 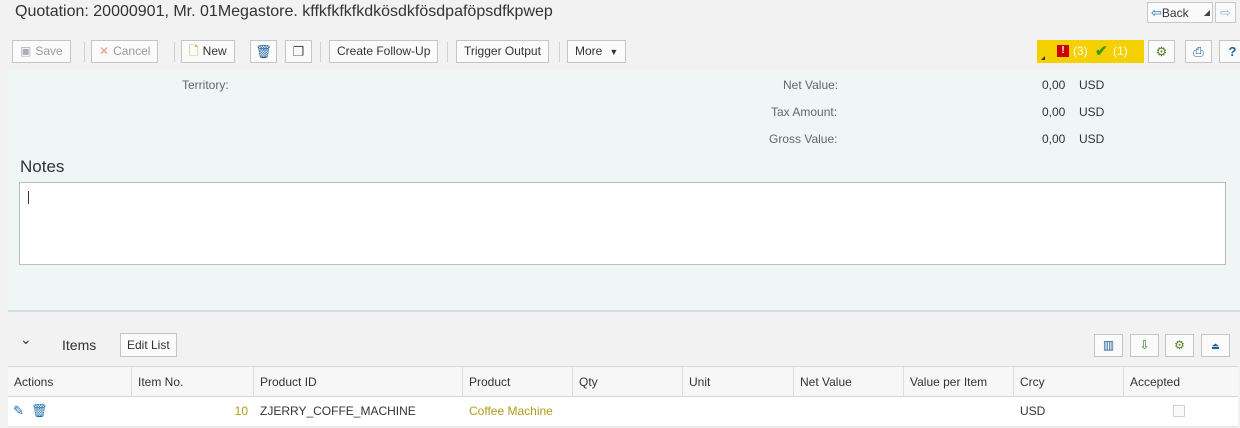 I want to click on tax-amount: 0,00, so click(x=1054, y=112).